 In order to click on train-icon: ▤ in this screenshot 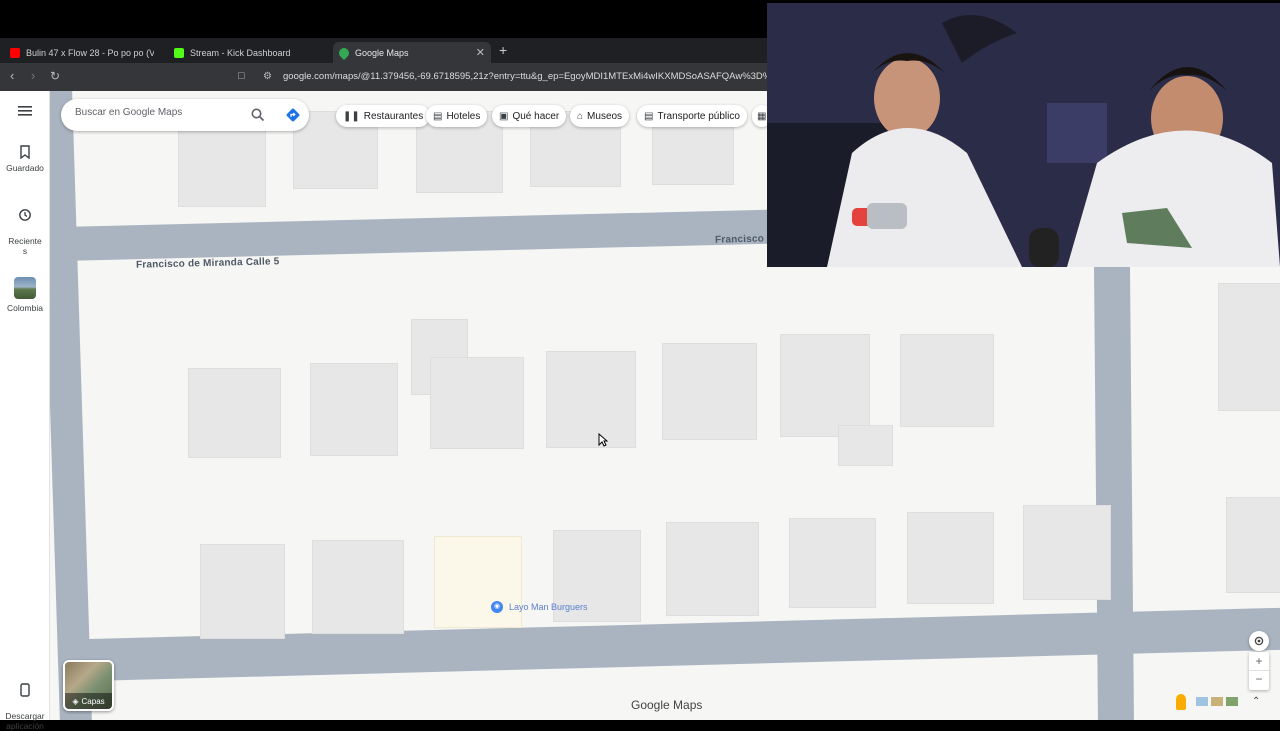, I will do `click(649, 116)`.